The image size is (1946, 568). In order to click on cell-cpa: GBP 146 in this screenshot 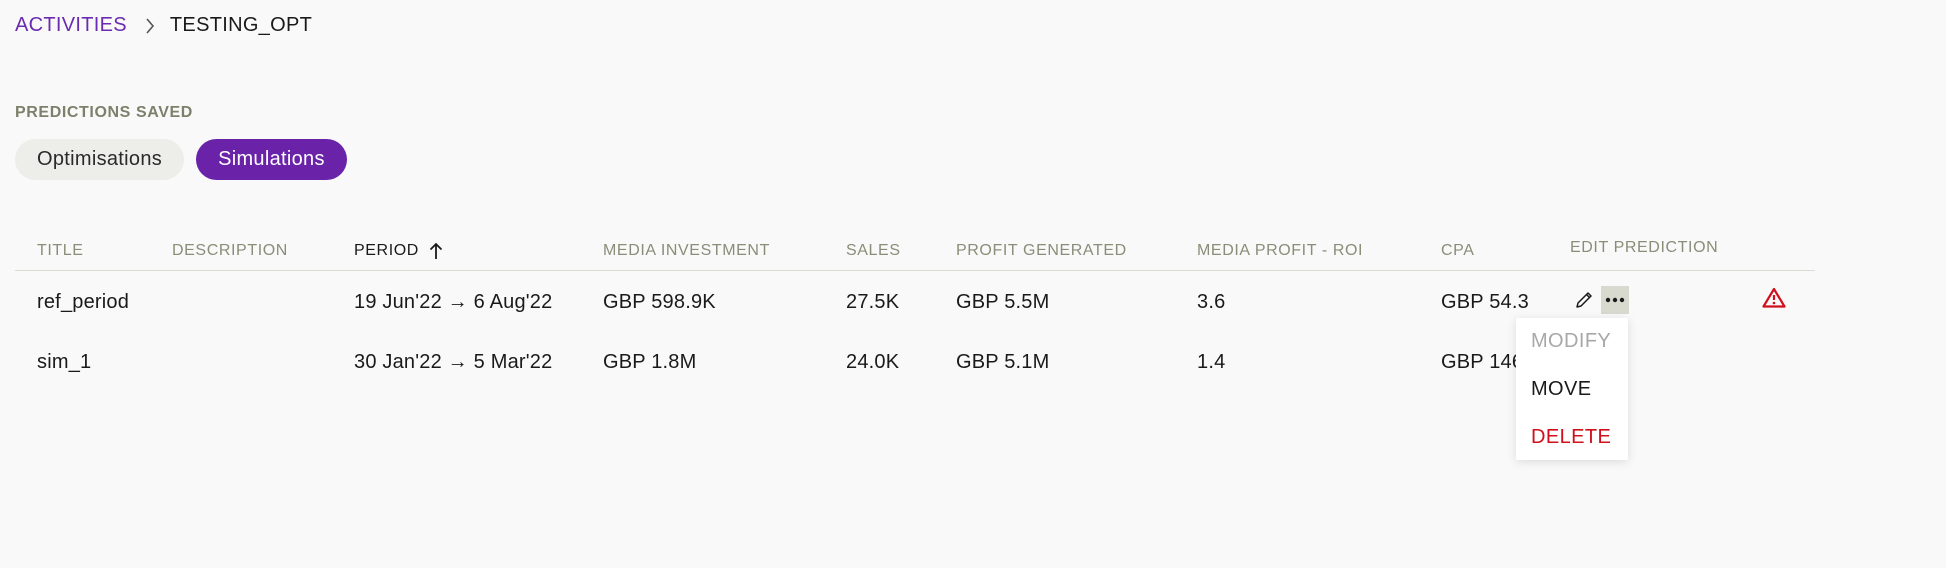, I will do `click(1482, 362)`.